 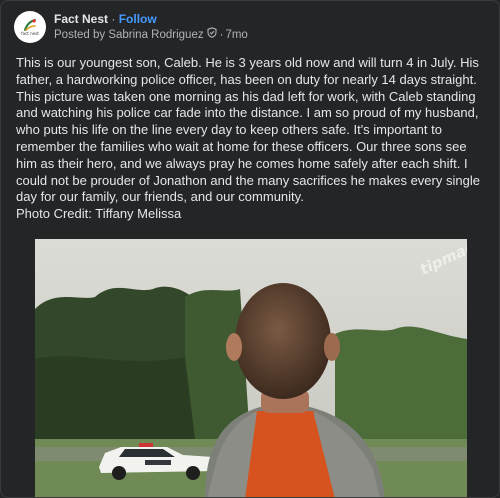 What do you see at coordinates (30, 33) in the screenshot?
I see `avatar-caption: fact nest` at bounding box center [30, 33].